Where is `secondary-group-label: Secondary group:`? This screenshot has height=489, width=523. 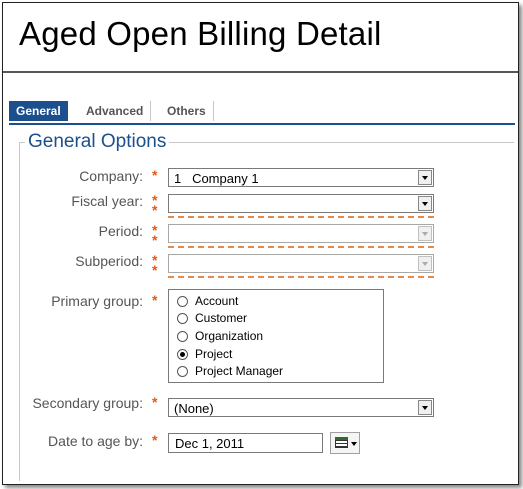
secondary-group-label: Secondary group: is located at coordinates (87, 403).